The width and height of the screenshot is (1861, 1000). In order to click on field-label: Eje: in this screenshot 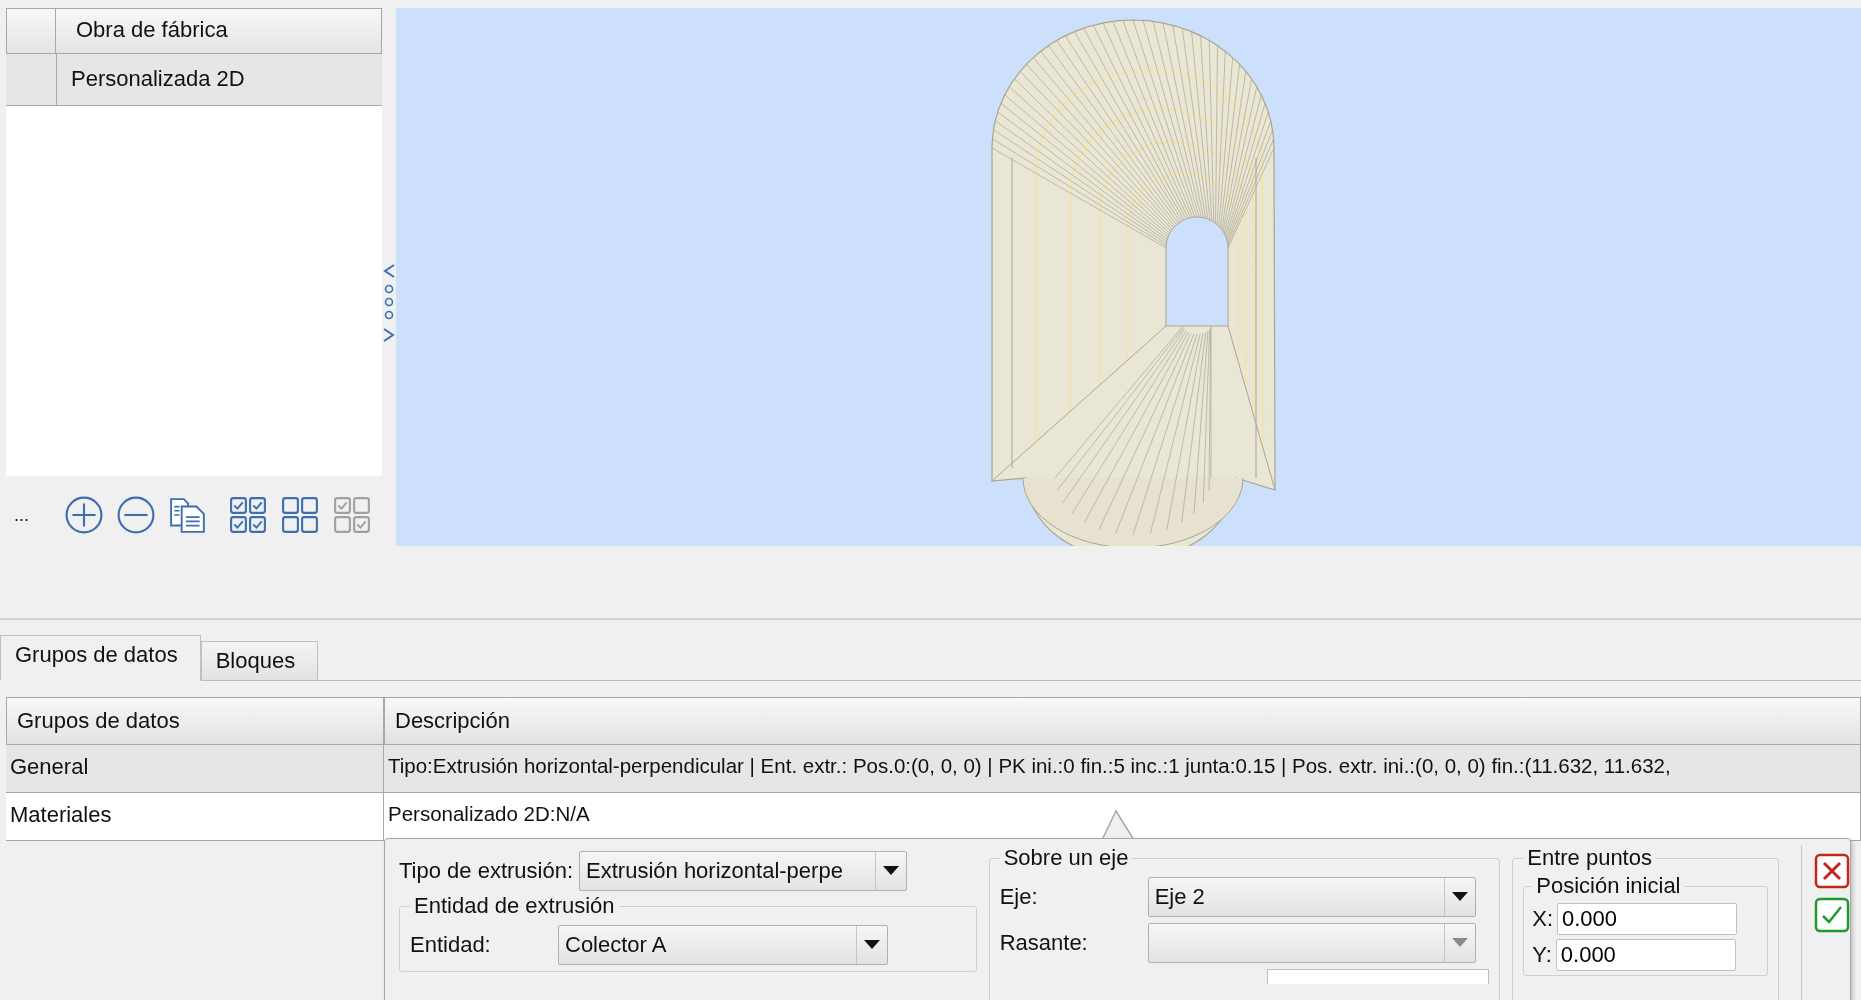, I will do `click(1019, 897)`.